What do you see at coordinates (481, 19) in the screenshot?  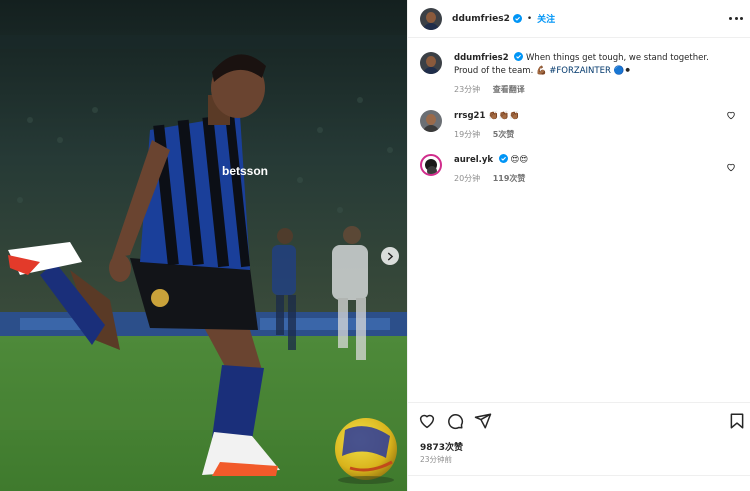 I see `header-username: ddumfries2` at bounding box center [481, 19].